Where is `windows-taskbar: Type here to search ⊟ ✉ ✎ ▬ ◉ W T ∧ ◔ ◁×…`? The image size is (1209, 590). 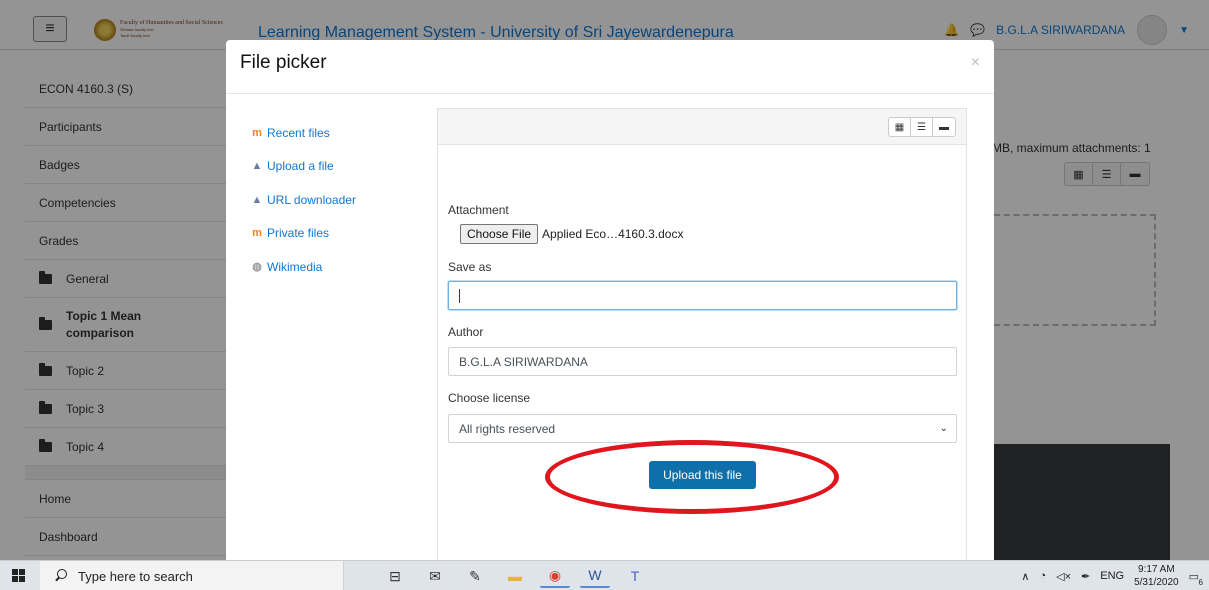 windows-taskbar: Type here to search ⊟ ✉ ✎ ▬ ◉ W T ∧ ◔ ◁×… is located at coordinates (604, 575).